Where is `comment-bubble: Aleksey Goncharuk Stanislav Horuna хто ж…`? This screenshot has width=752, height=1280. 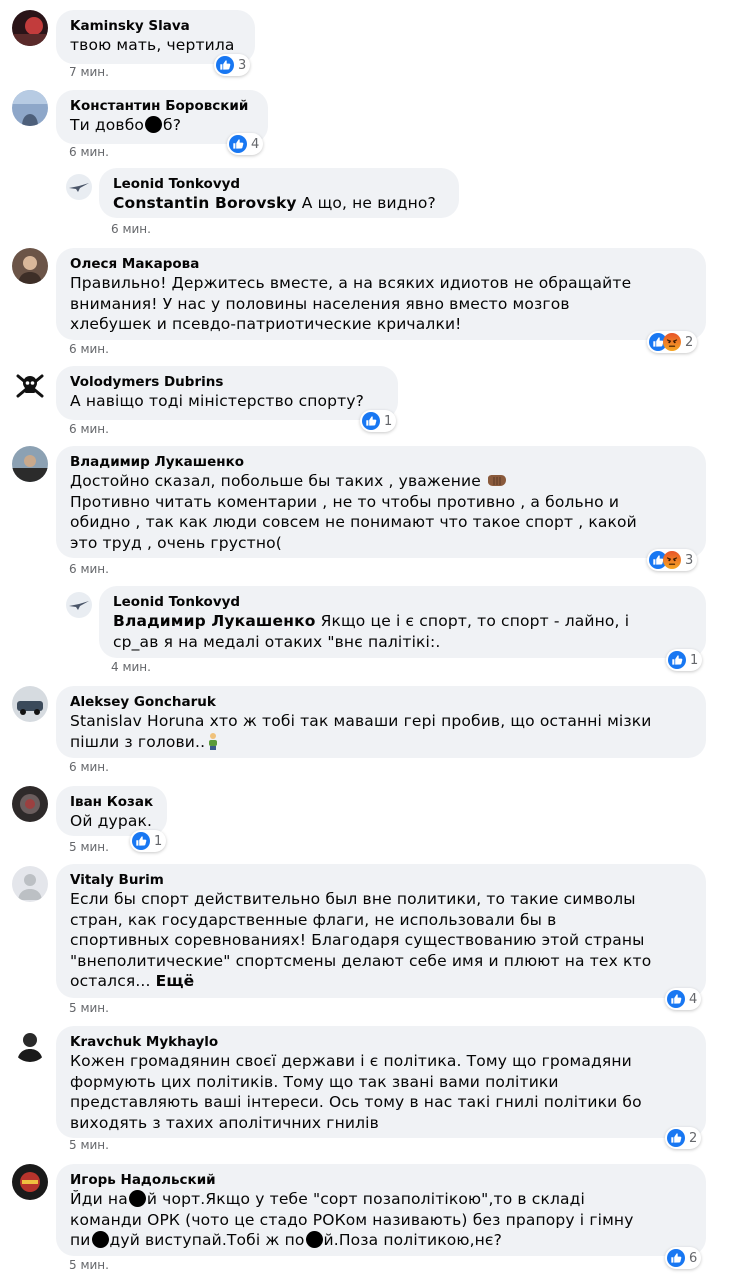
comment-bubble: Aleksey Goncharuk Stanislav Horuna хто ж… is located at coordinates (381, 722).